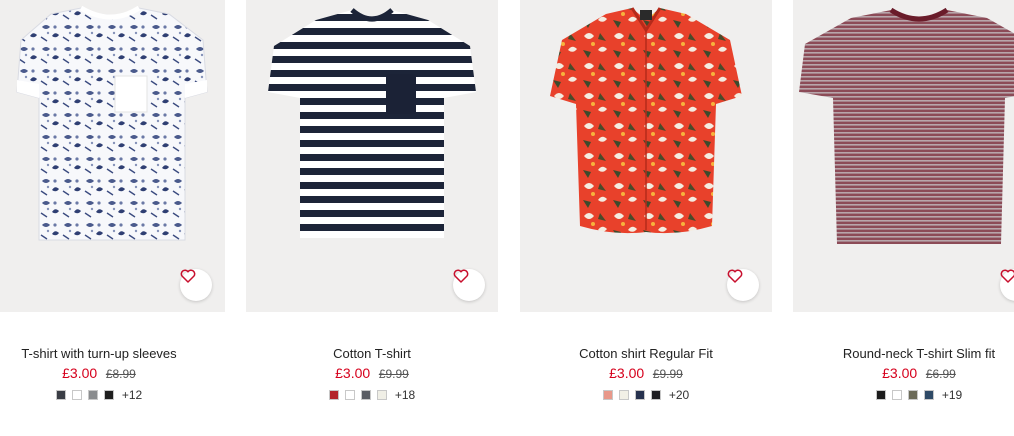  What do you see at coordinates (679, 395) in the screenshot?
I see `more-colors-count: +20` at bounding box center [679, 395].